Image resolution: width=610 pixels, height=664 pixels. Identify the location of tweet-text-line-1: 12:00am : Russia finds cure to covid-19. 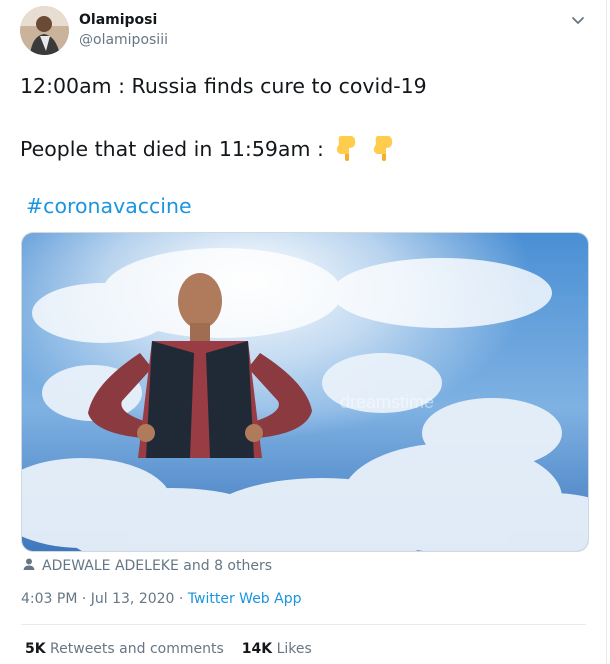
(223, 86).